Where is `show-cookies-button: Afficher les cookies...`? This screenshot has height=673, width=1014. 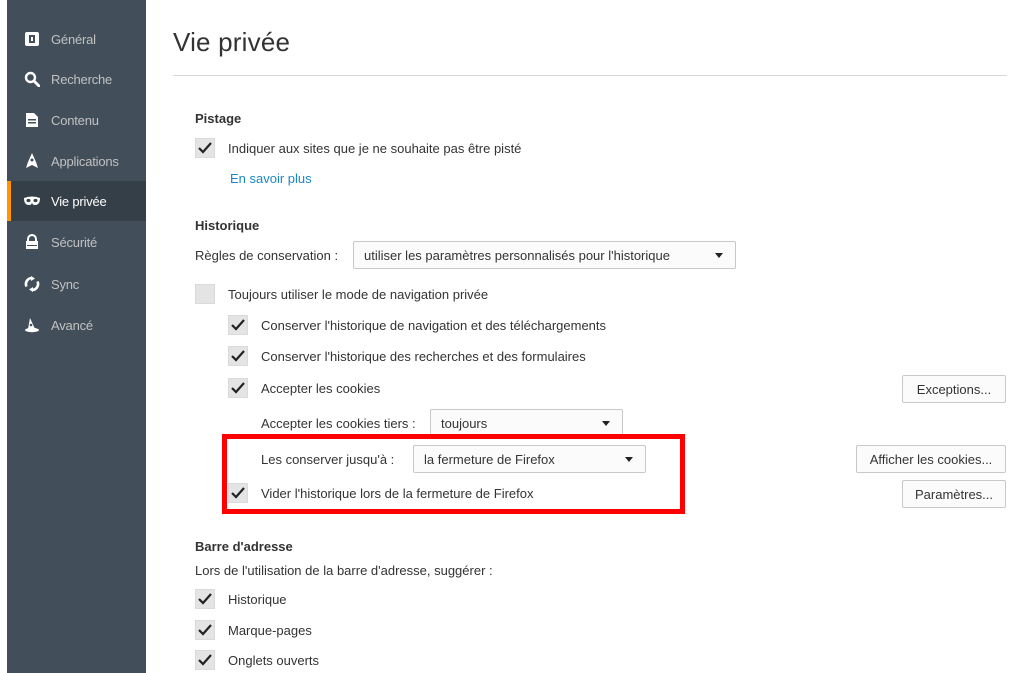
show-cookies-button: Afficher les cookies... is located at coordinates (931, 459).